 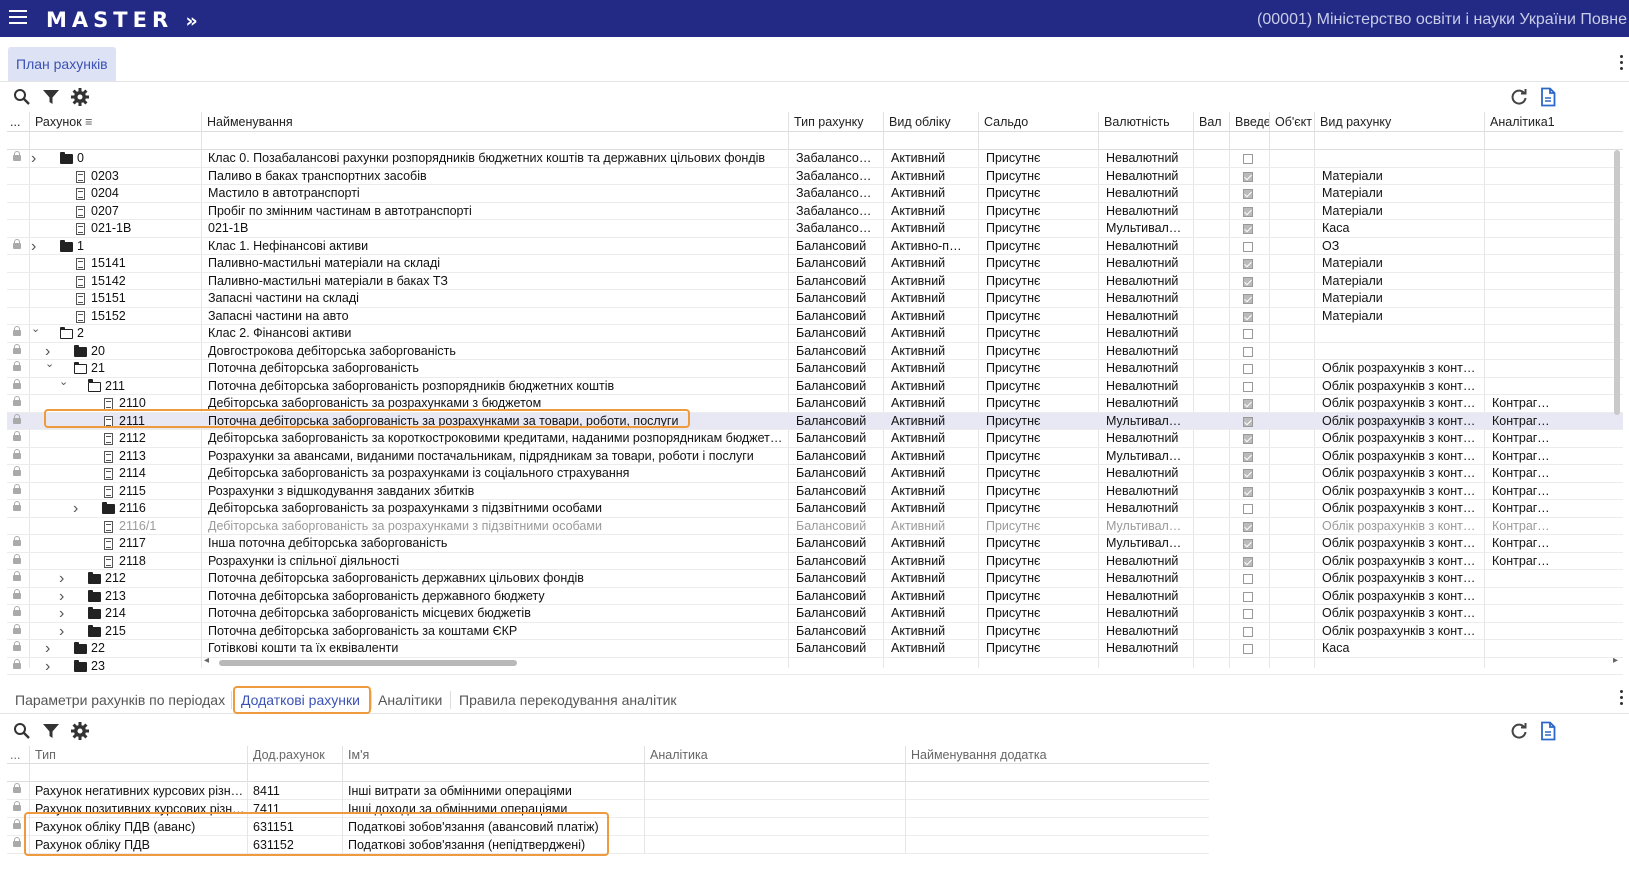 I want to click on new-document-icon, so click(x=1548, y=97).